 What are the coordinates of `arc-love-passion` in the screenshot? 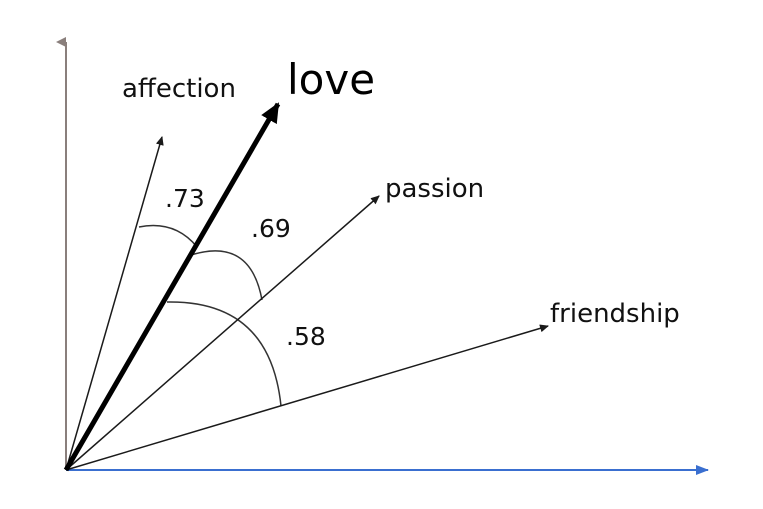 It's located at (225, 275).